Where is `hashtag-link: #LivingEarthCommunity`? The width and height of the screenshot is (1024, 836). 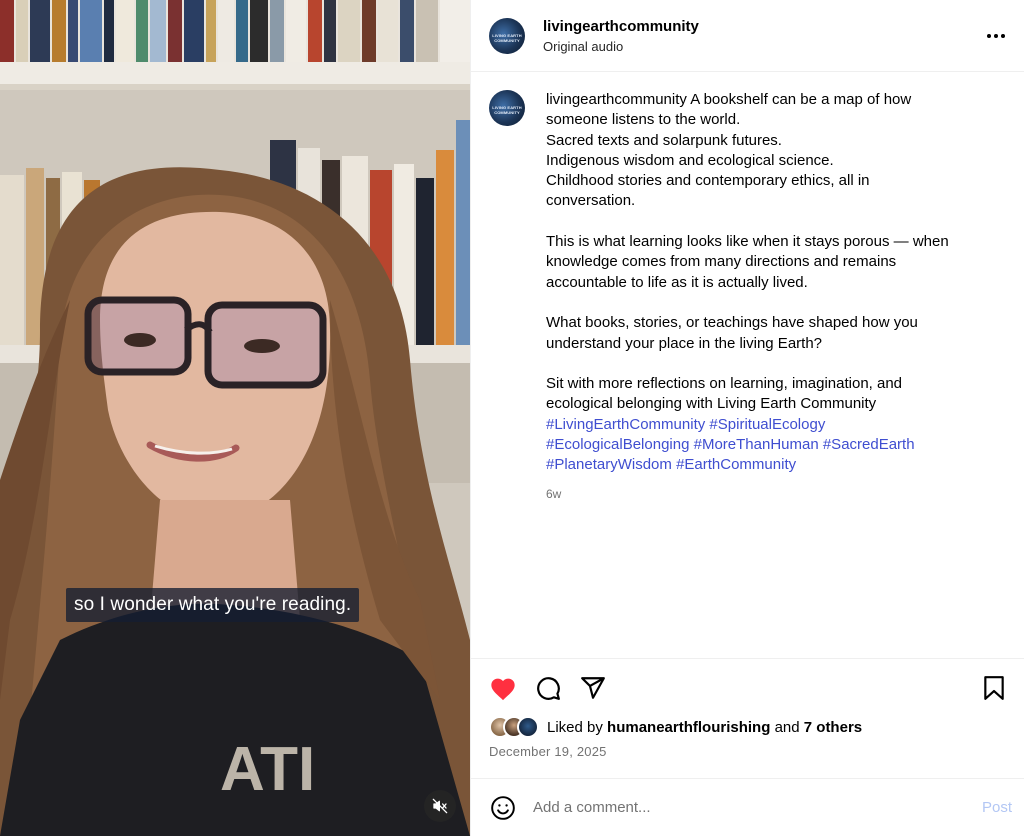 hashtag-link: #LivingEarthCommunity is located at coordinates (625, 424).